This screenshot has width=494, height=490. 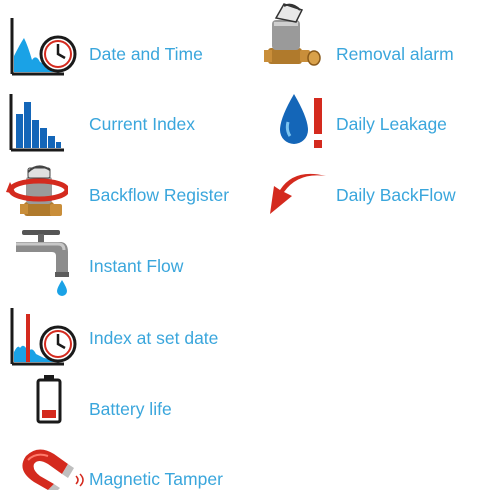 I want to click on index-set-date-icon, so click(x=43, y=336).